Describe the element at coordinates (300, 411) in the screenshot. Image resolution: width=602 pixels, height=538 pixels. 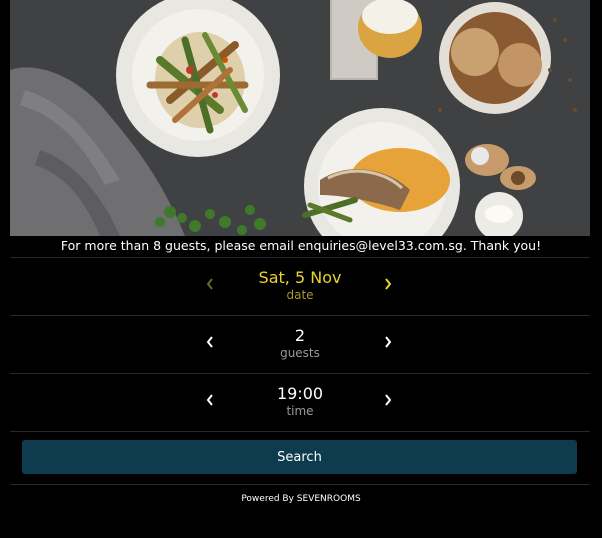
I see `time-label: time` at that location.